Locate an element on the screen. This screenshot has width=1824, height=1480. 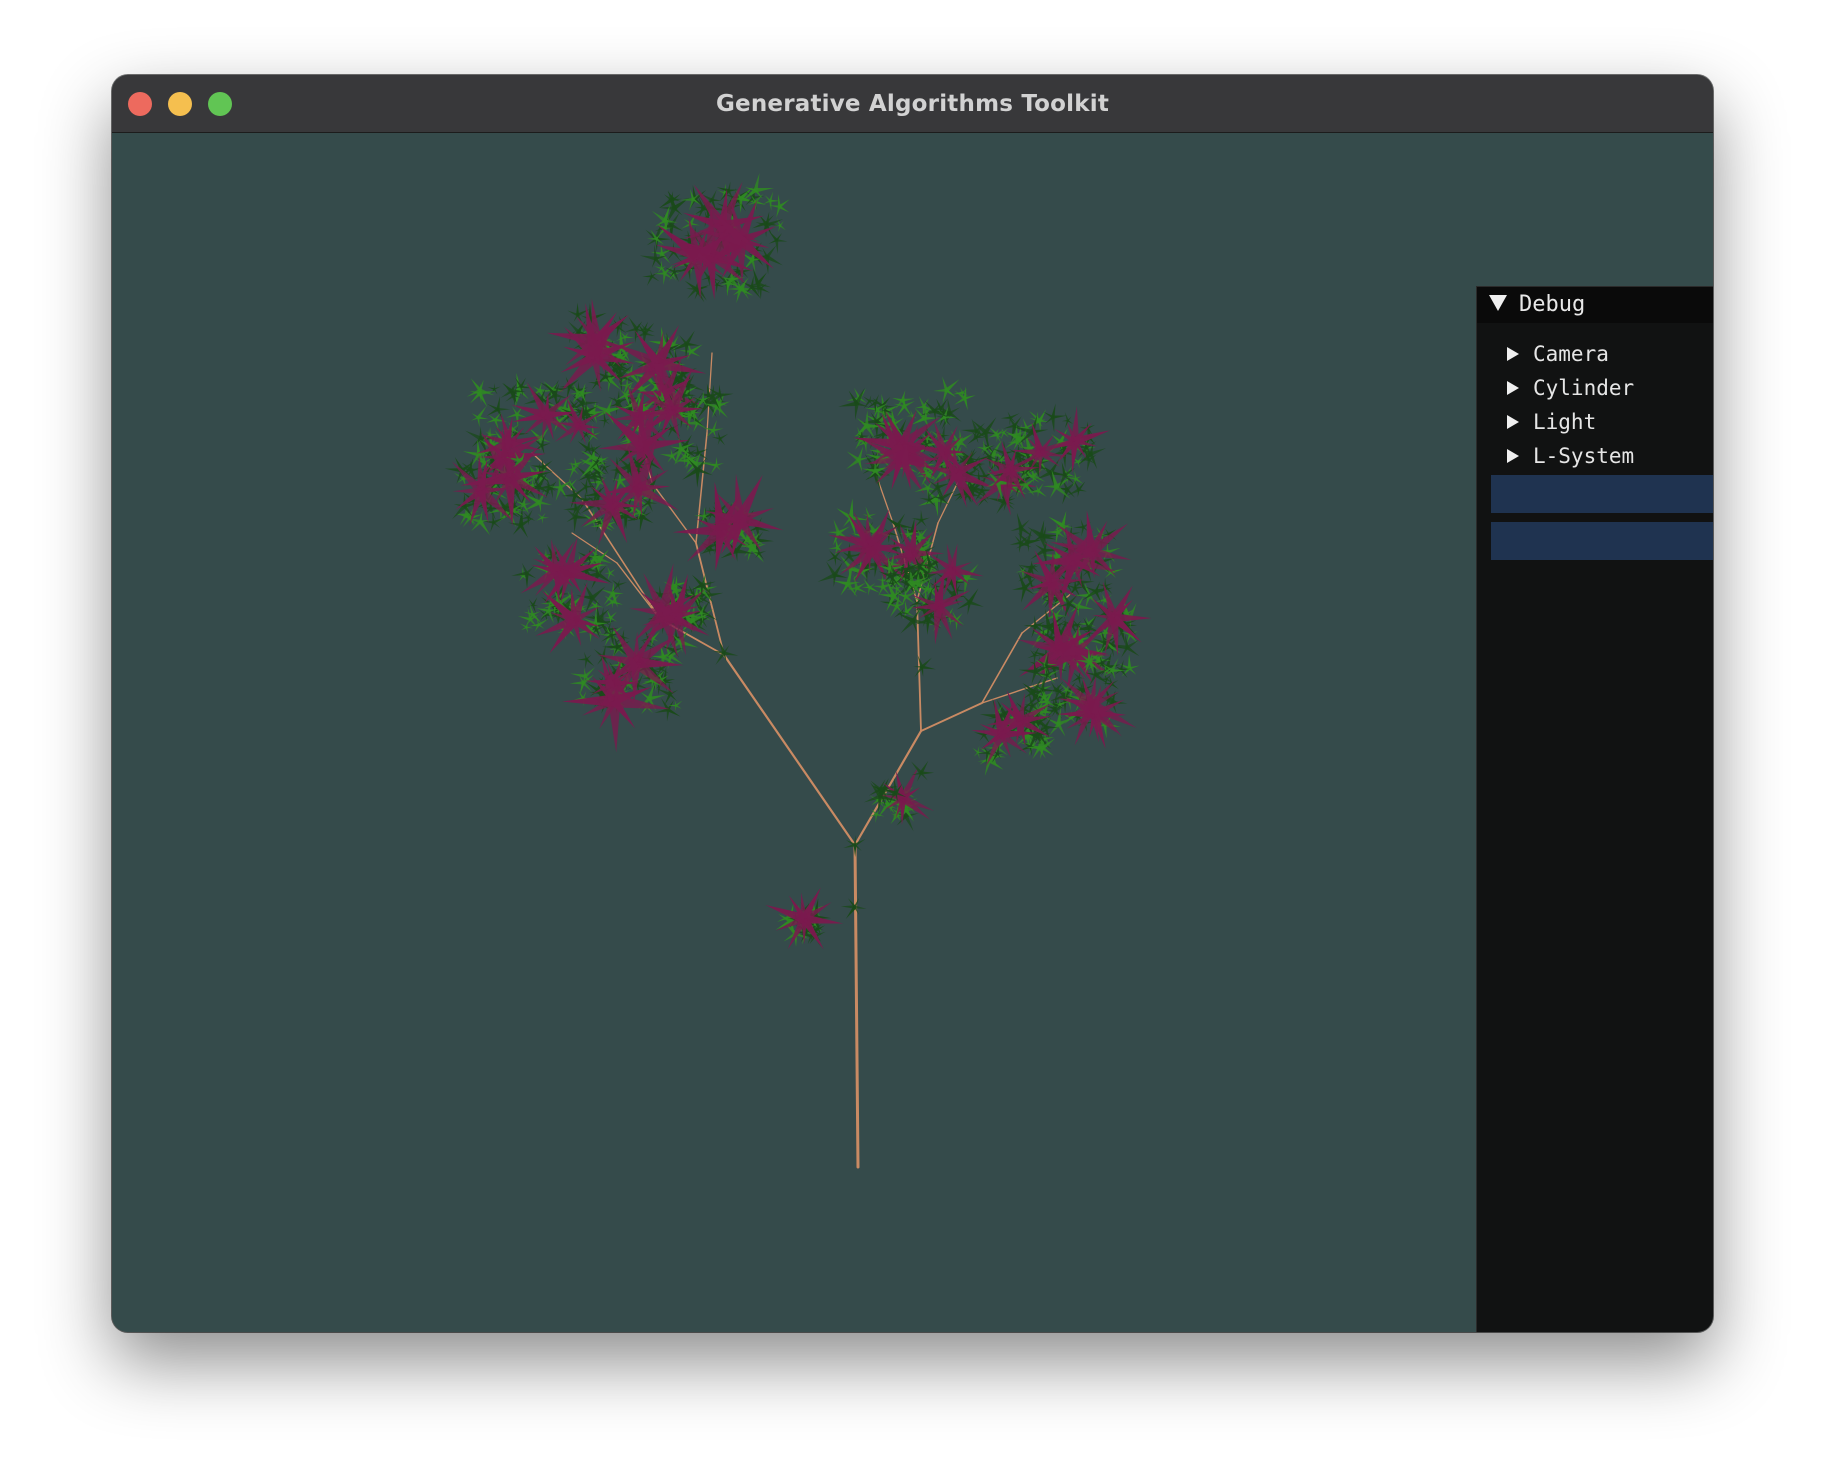
tree-item-light: Light is located at coordinates (1595, 423).